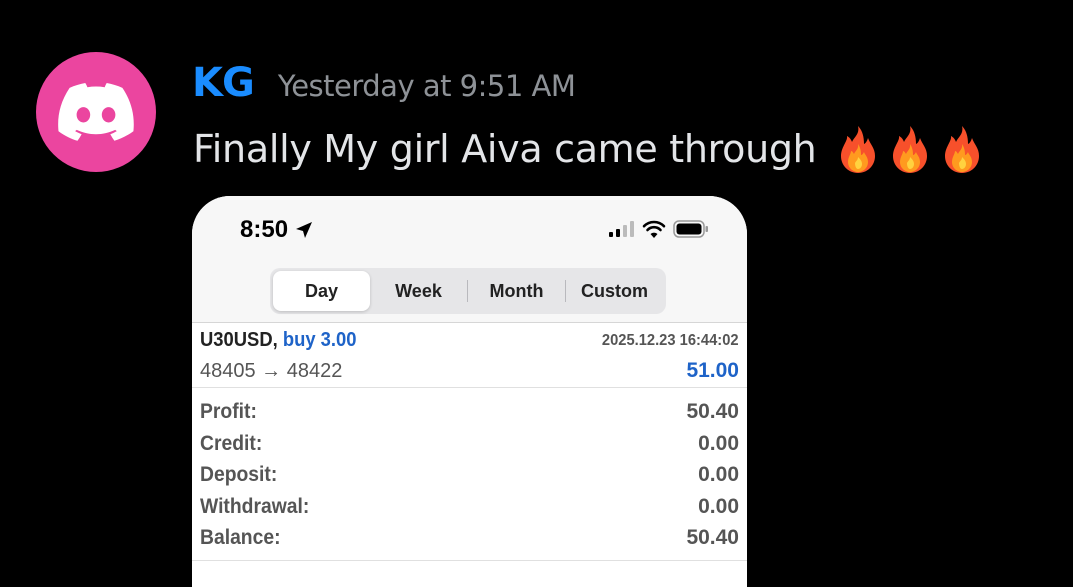  Describe the element at coordinates (319, 340) in the screenshot. I see `deal-action: buy 3.00` at that location.